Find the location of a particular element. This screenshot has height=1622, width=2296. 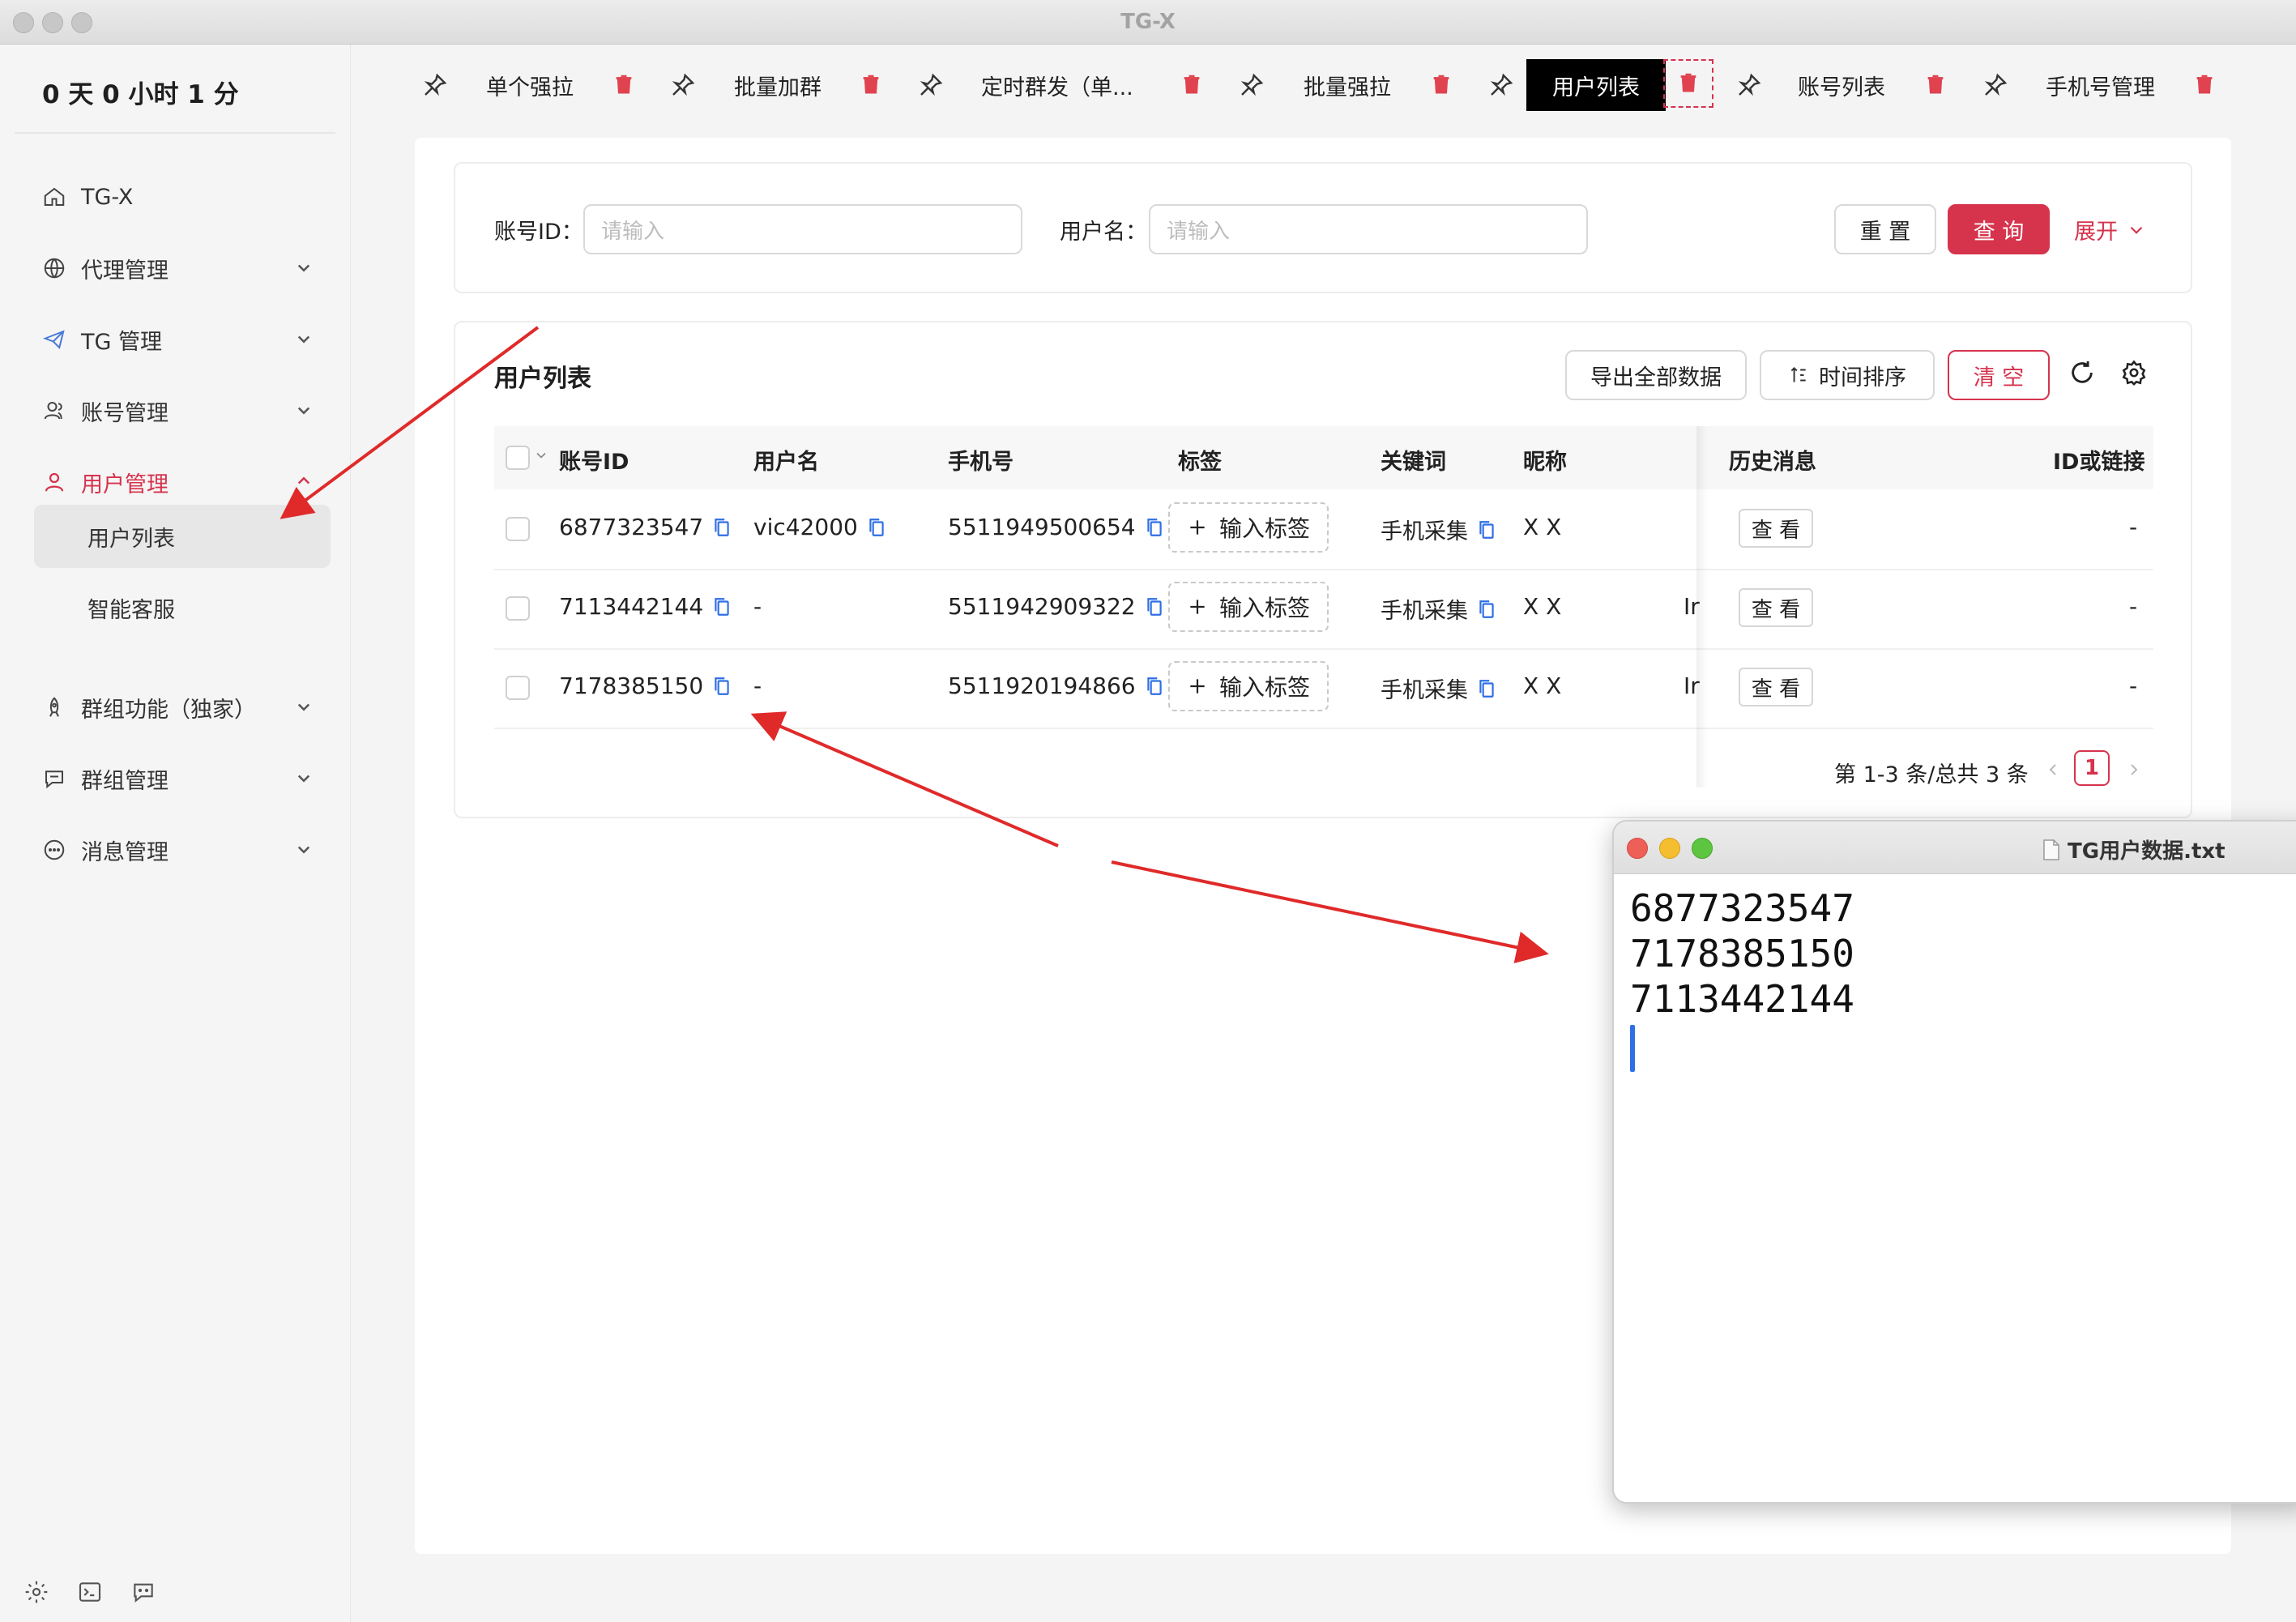

phone-value: 5511942909322 is located at coordinates (1042, 606).